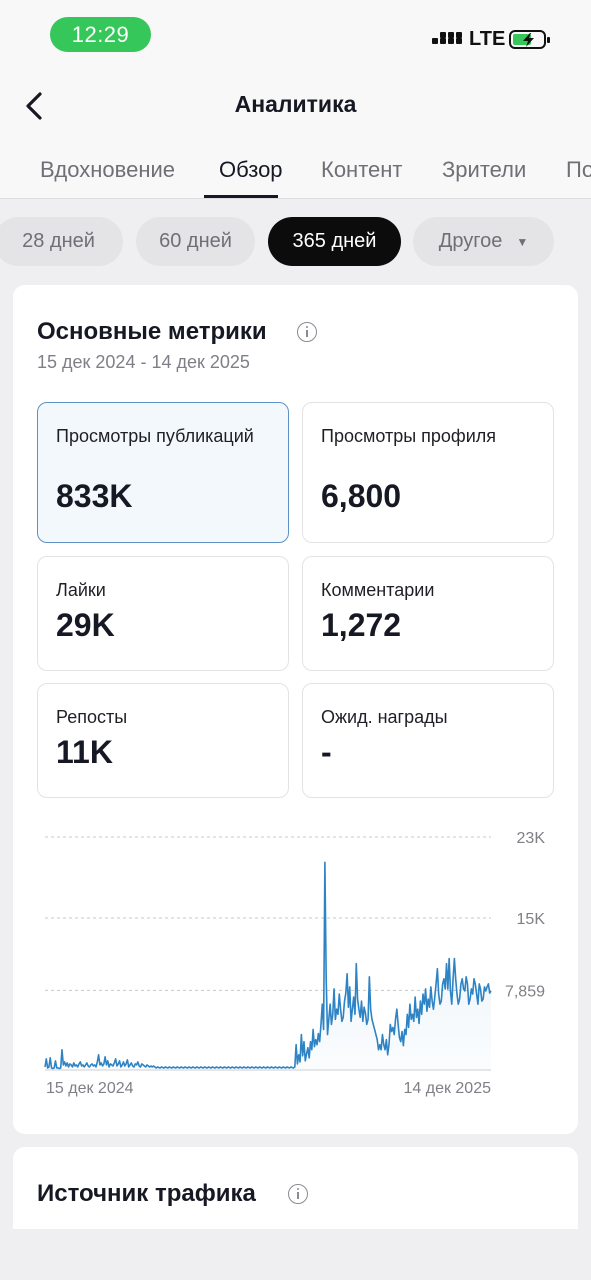 The image size is (591, 1280). I want to click on section-title: Источник трафика, so click(146, 1193).